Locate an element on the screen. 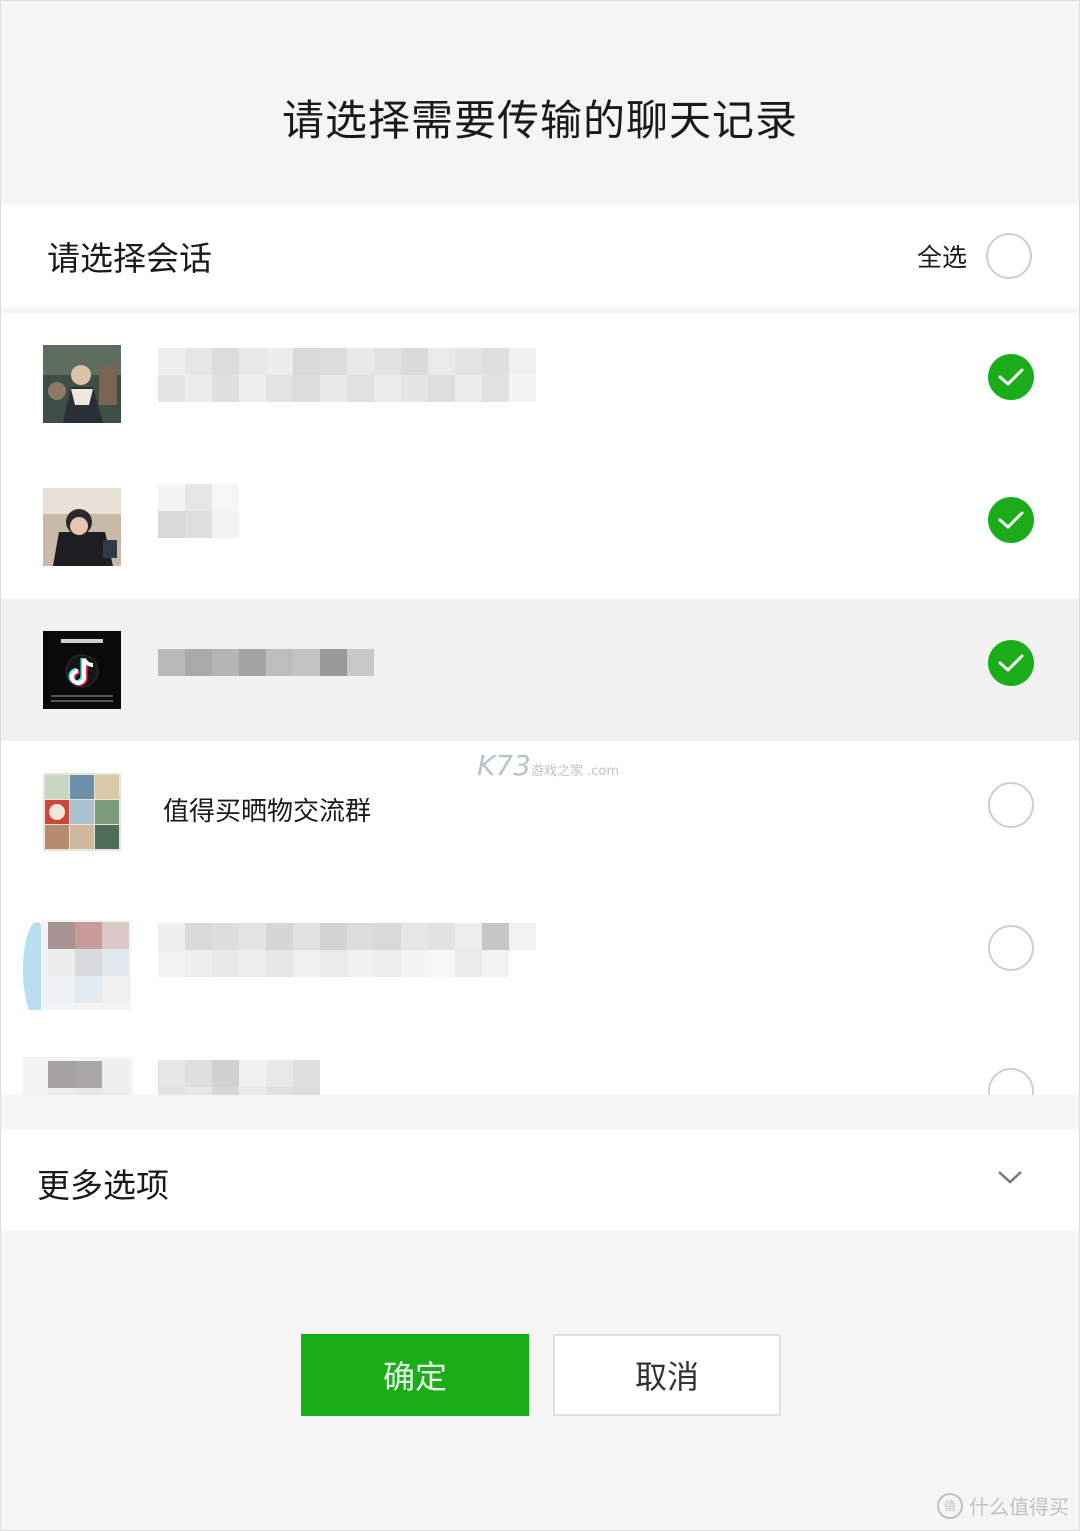  watermark: K73游戏之家 .com is located at coordinates (548, 765).